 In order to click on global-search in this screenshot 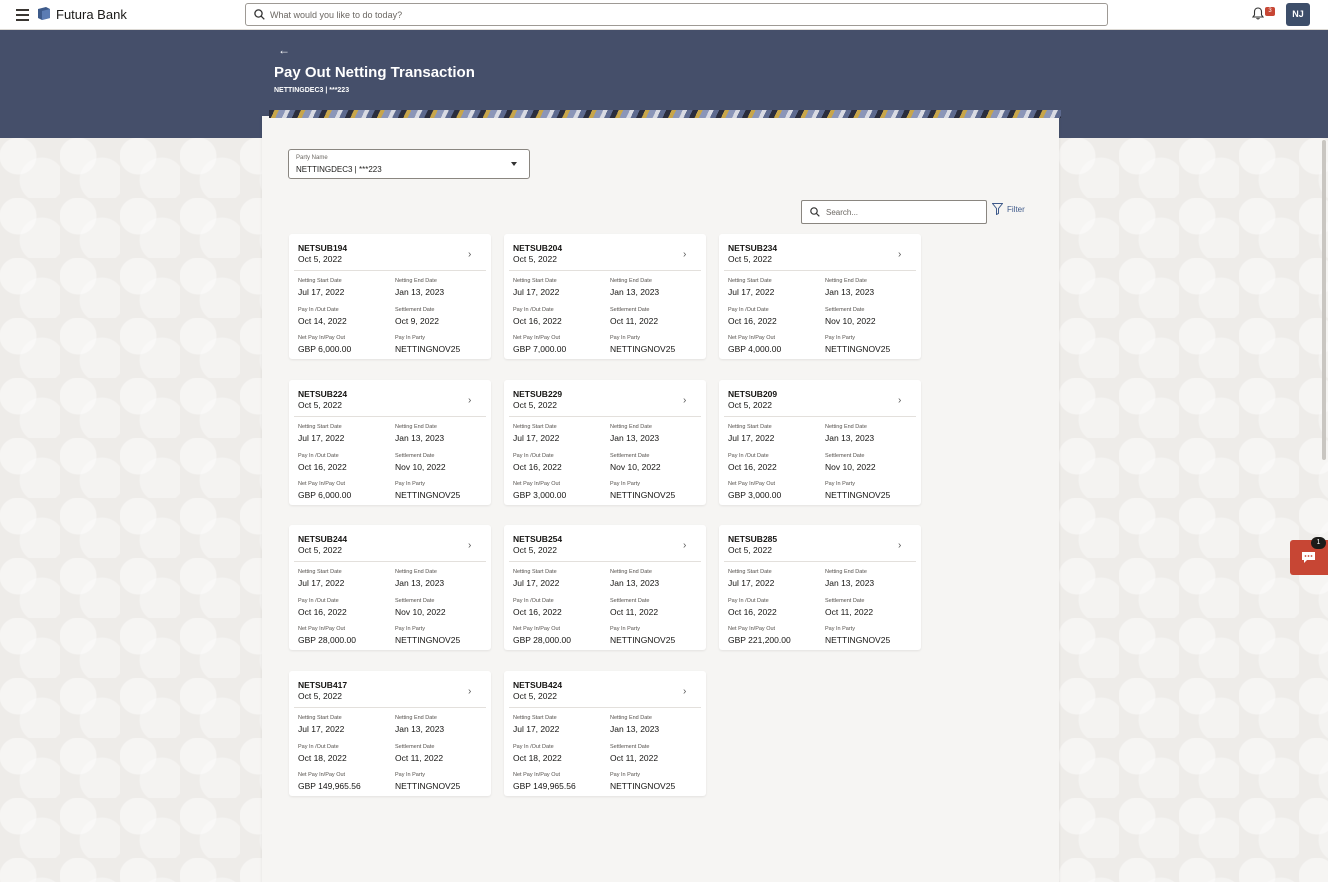, I will do `click(676, 14)`.